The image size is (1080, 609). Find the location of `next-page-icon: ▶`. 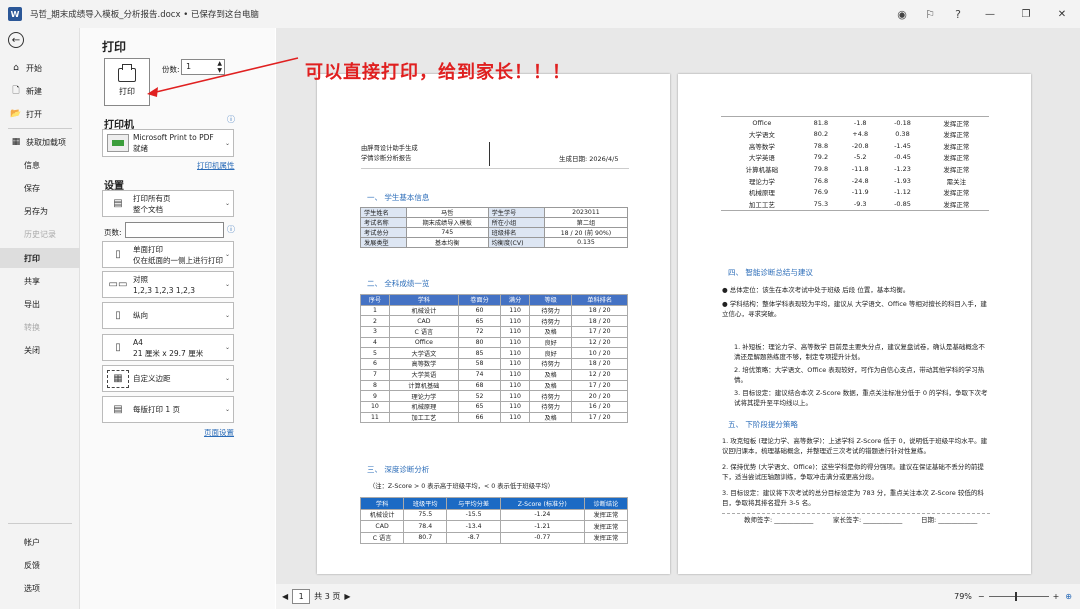

next-page-icon: ▶ is located at coordinates (347, 596).